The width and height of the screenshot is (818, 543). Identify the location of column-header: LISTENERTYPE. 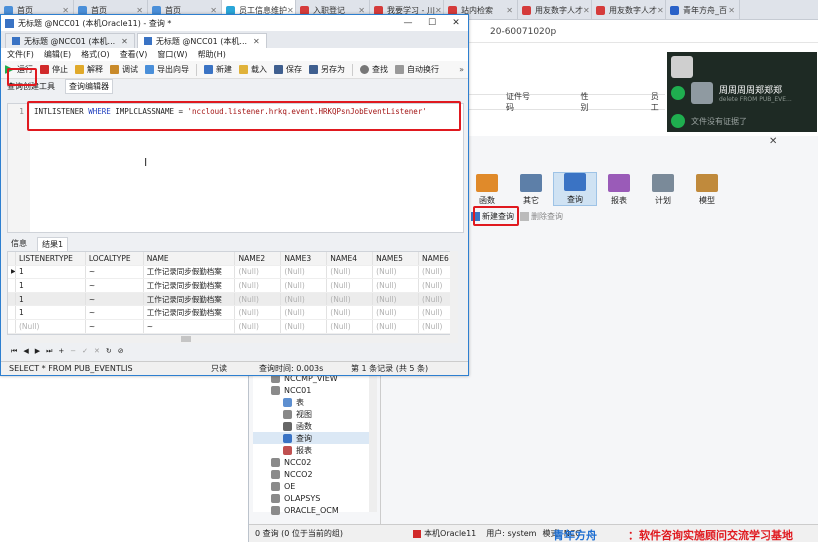
(51, 258).